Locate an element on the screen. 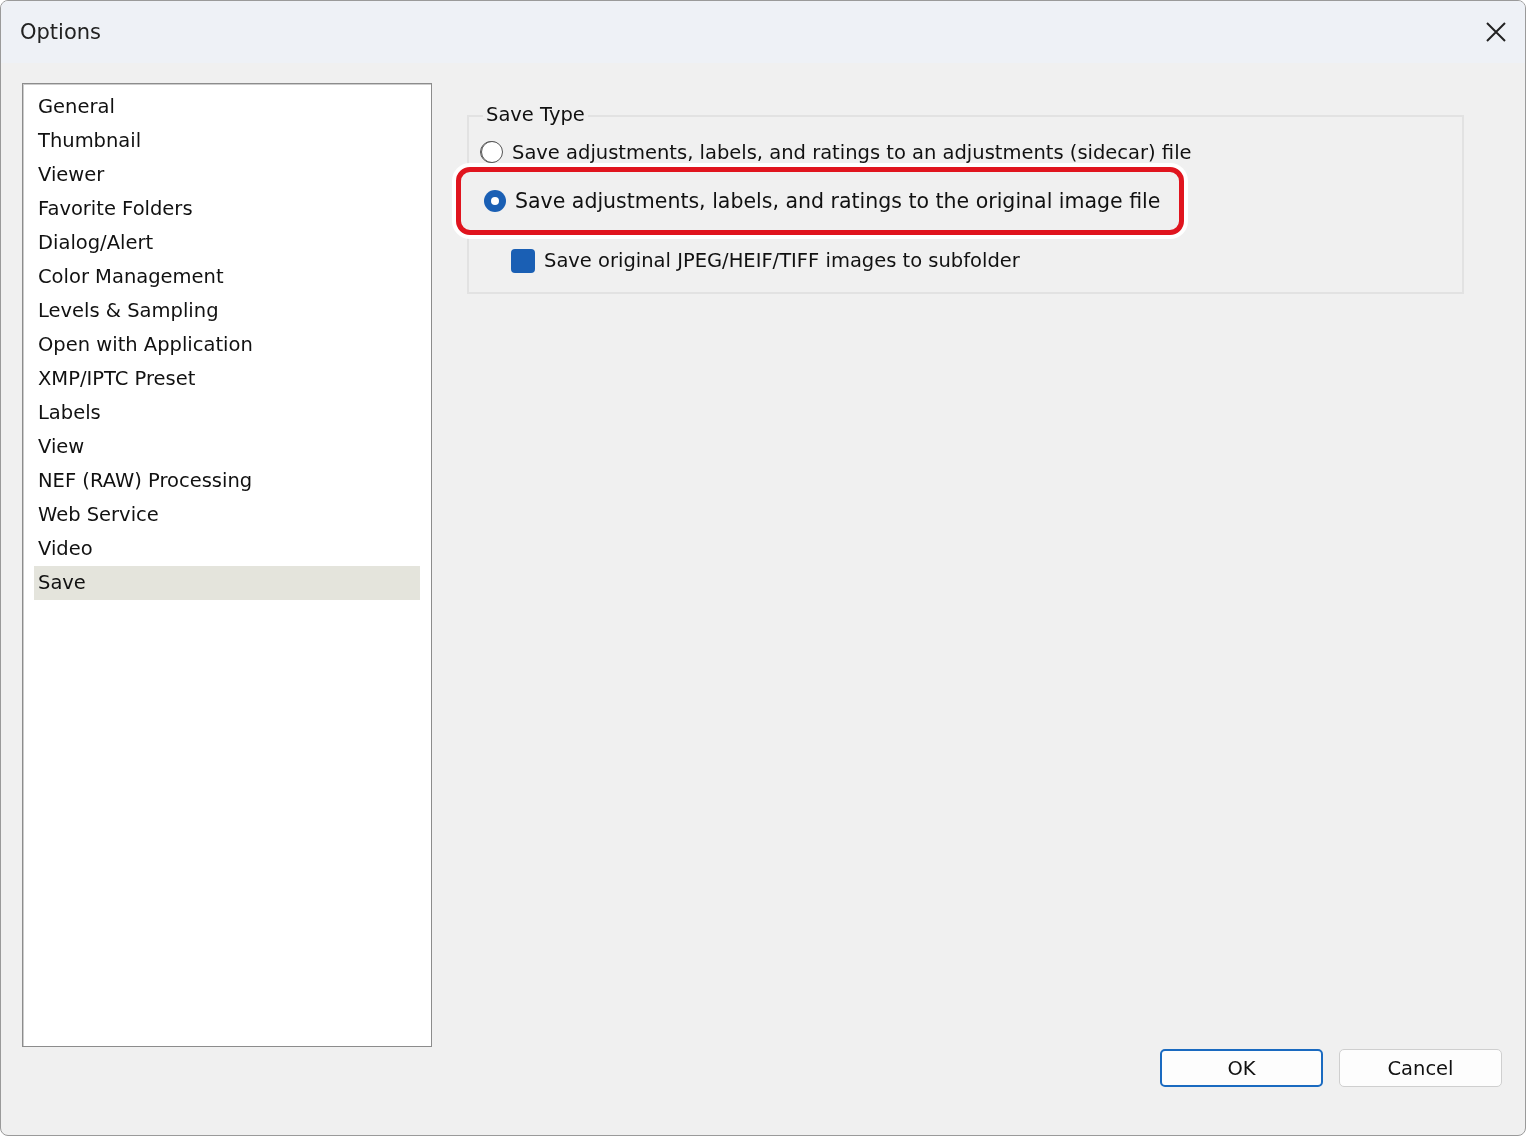 This screenshot has width=1526, height=1136. sidebar-item: General is located at coordinates (227, 107).